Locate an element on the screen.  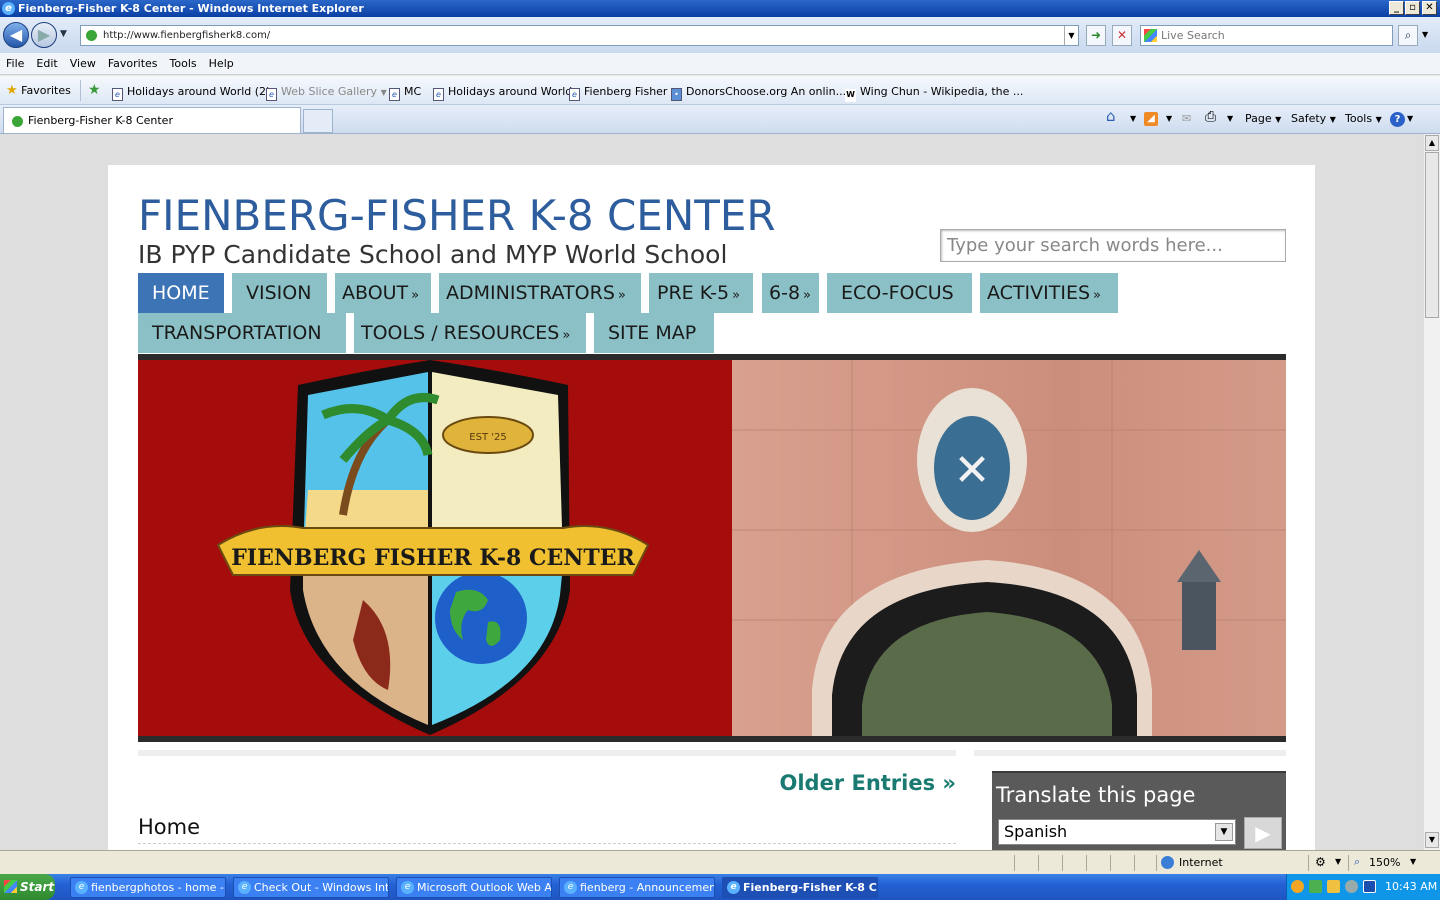
favorite-link: e Web Slice Gallery ▼ is located at coordinates (326, 92).